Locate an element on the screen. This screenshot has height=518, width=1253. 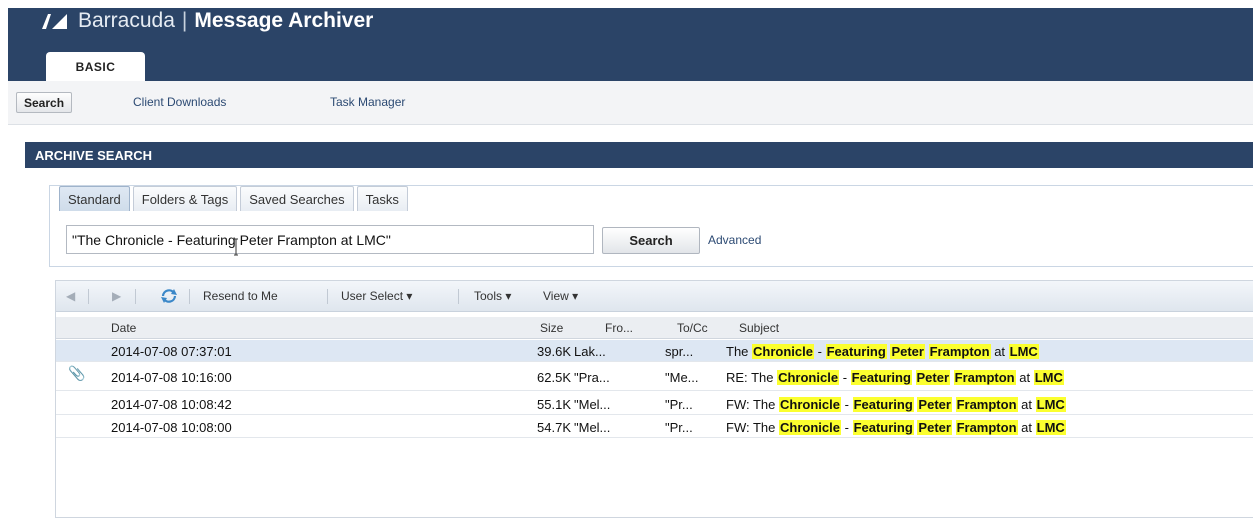
search-button: Search is located at coordinates (651, 240).